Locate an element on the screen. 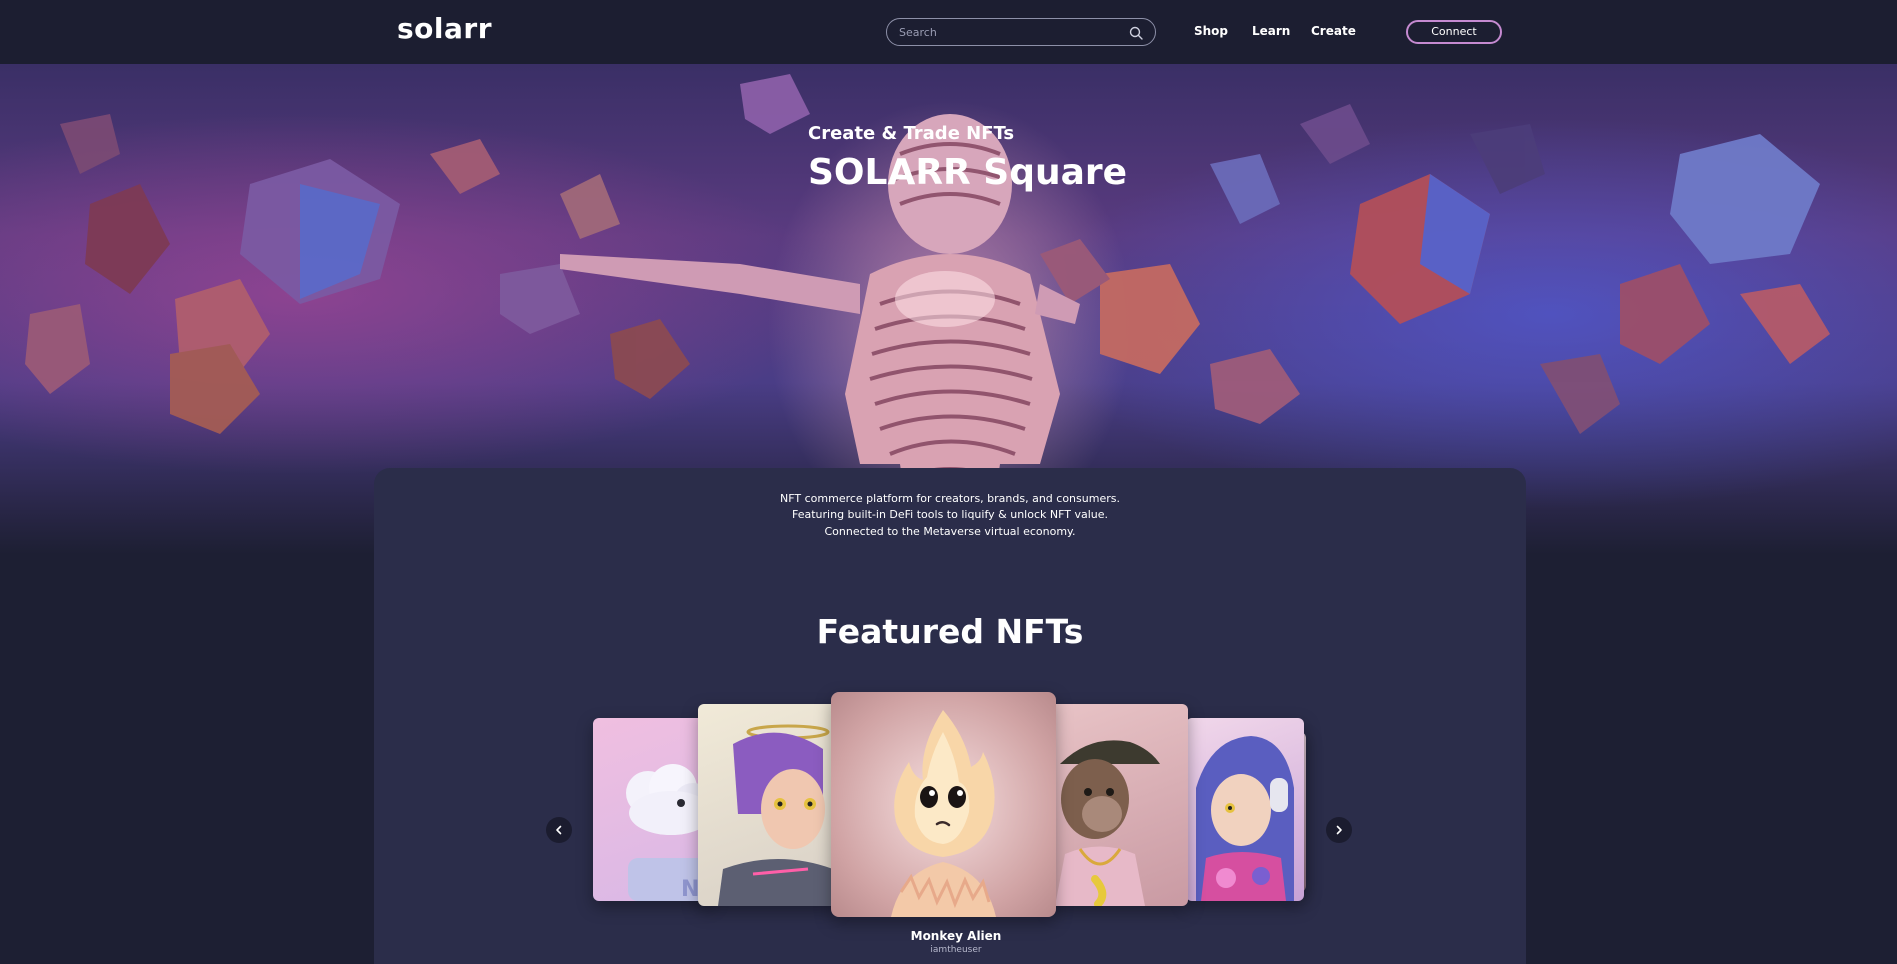  featured-nfts-heading: Featured NFTs is located at coordinates (950, 631).